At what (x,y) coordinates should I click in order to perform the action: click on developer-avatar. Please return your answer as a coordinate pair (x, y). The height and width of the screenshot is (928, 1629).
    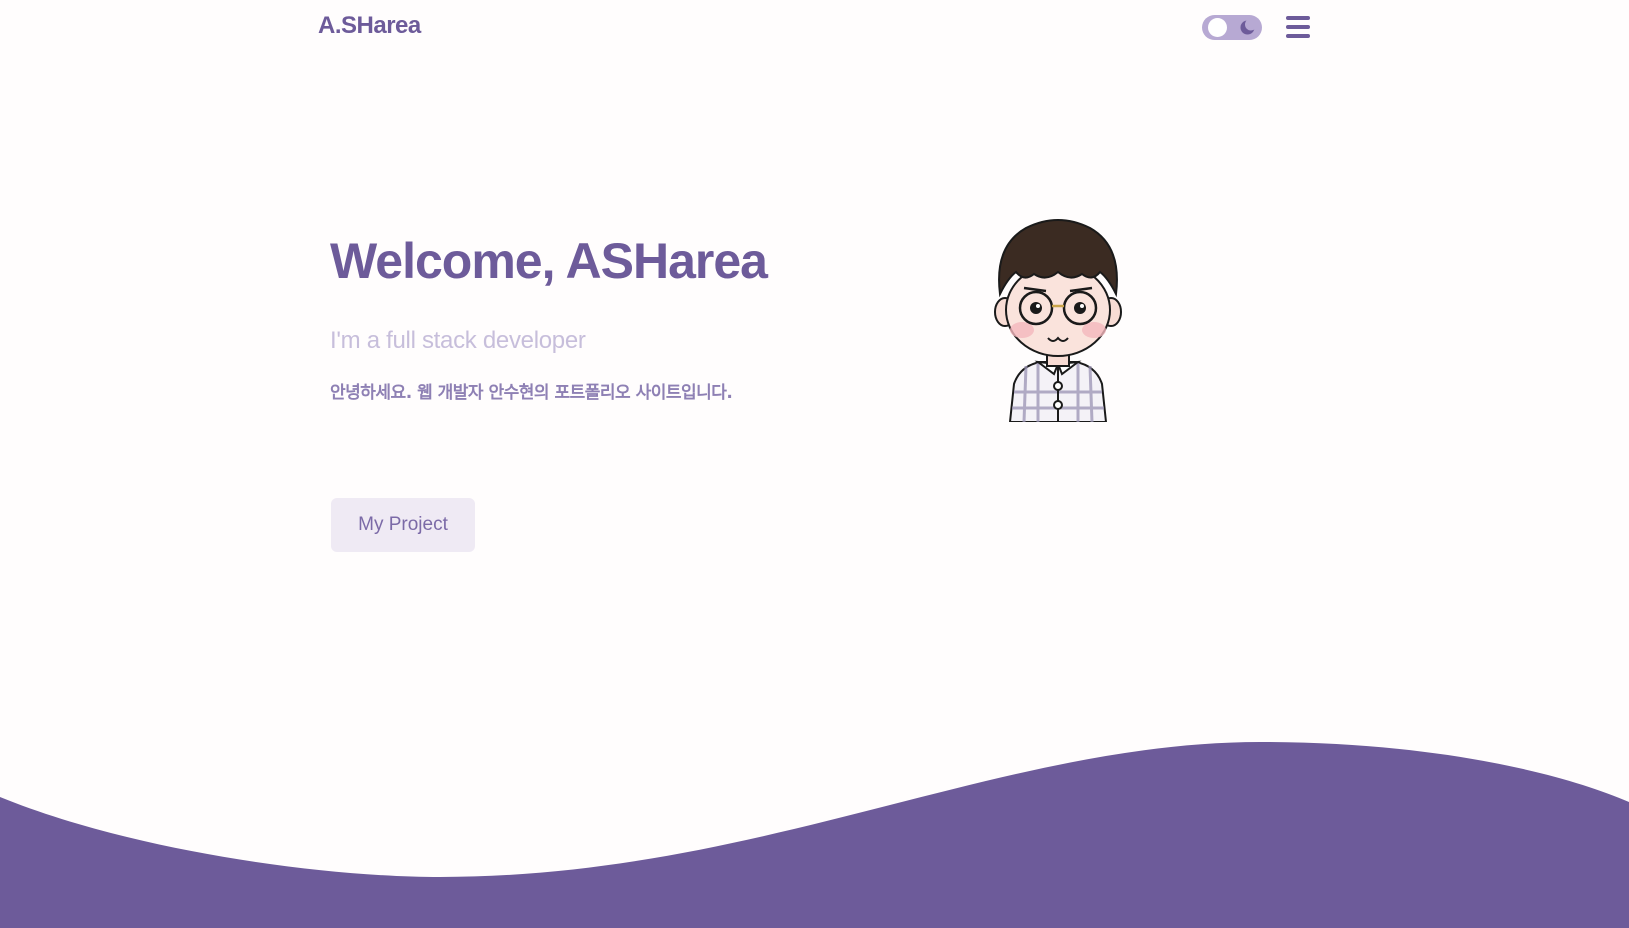
    Looking at the image, I should click on (1058, 320).